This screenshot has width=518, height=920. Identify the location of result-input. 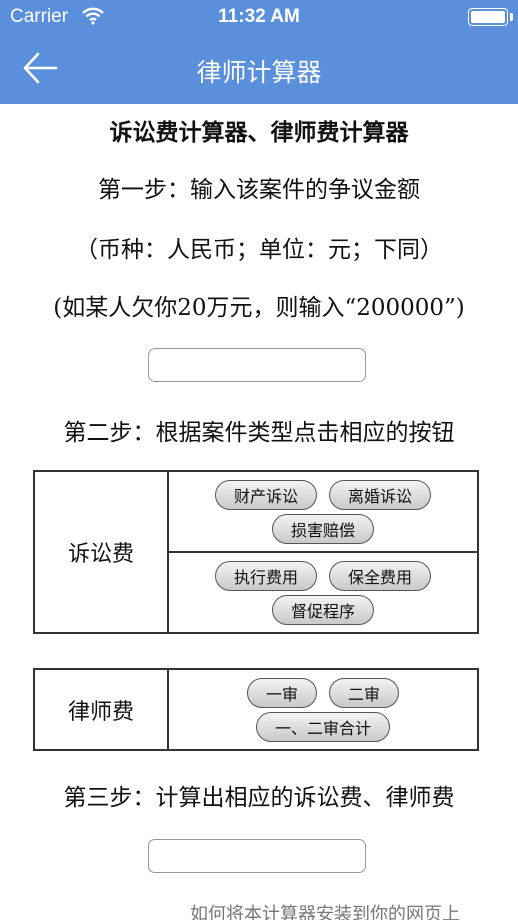
(257, 856).